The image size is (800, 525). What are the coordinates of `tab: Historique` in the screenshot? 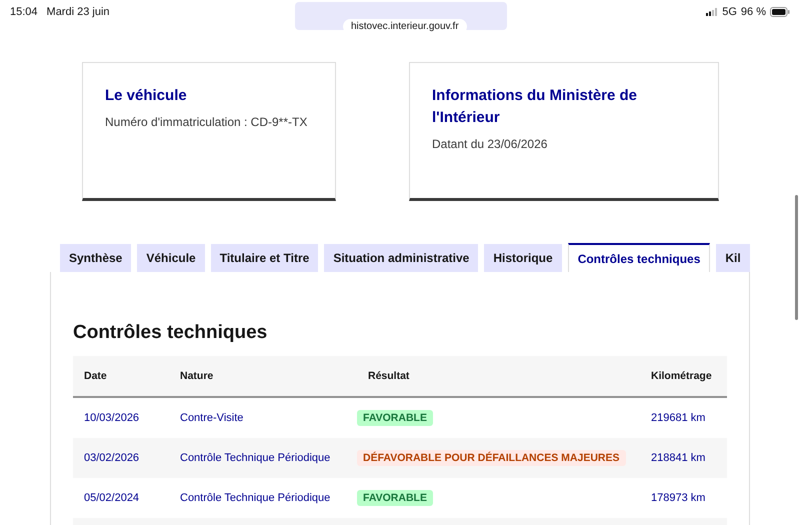 It's located at (523, 258).